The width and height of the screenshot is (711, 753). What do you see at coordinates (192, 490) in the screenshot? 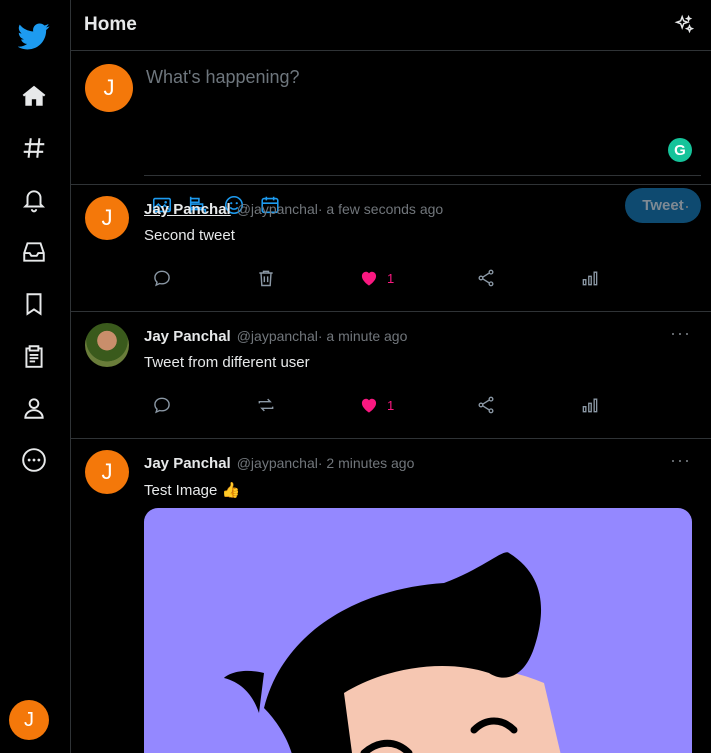
I see `tweet-text: Test Image 👍` at bounding box center [192, 490].